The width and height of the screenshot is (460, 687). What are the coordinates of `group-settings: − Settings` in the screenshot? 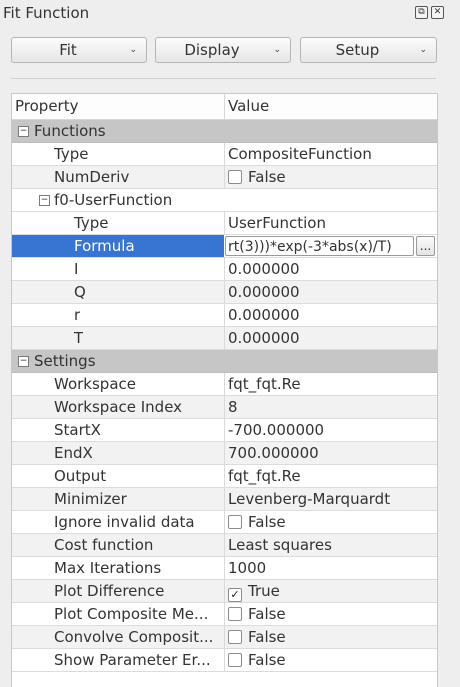 It's located at (224, 361).